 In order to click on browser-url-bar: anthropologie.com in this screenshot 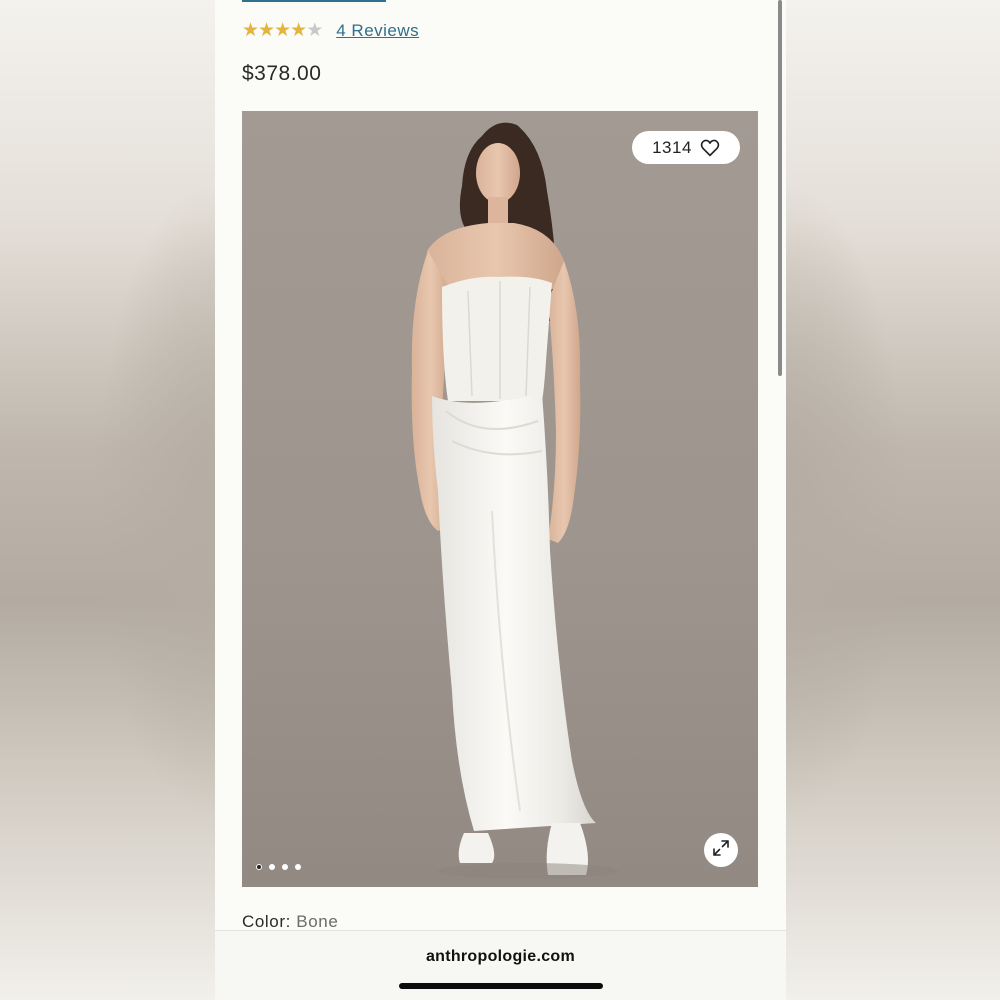, I will do `click(500, 965)`.